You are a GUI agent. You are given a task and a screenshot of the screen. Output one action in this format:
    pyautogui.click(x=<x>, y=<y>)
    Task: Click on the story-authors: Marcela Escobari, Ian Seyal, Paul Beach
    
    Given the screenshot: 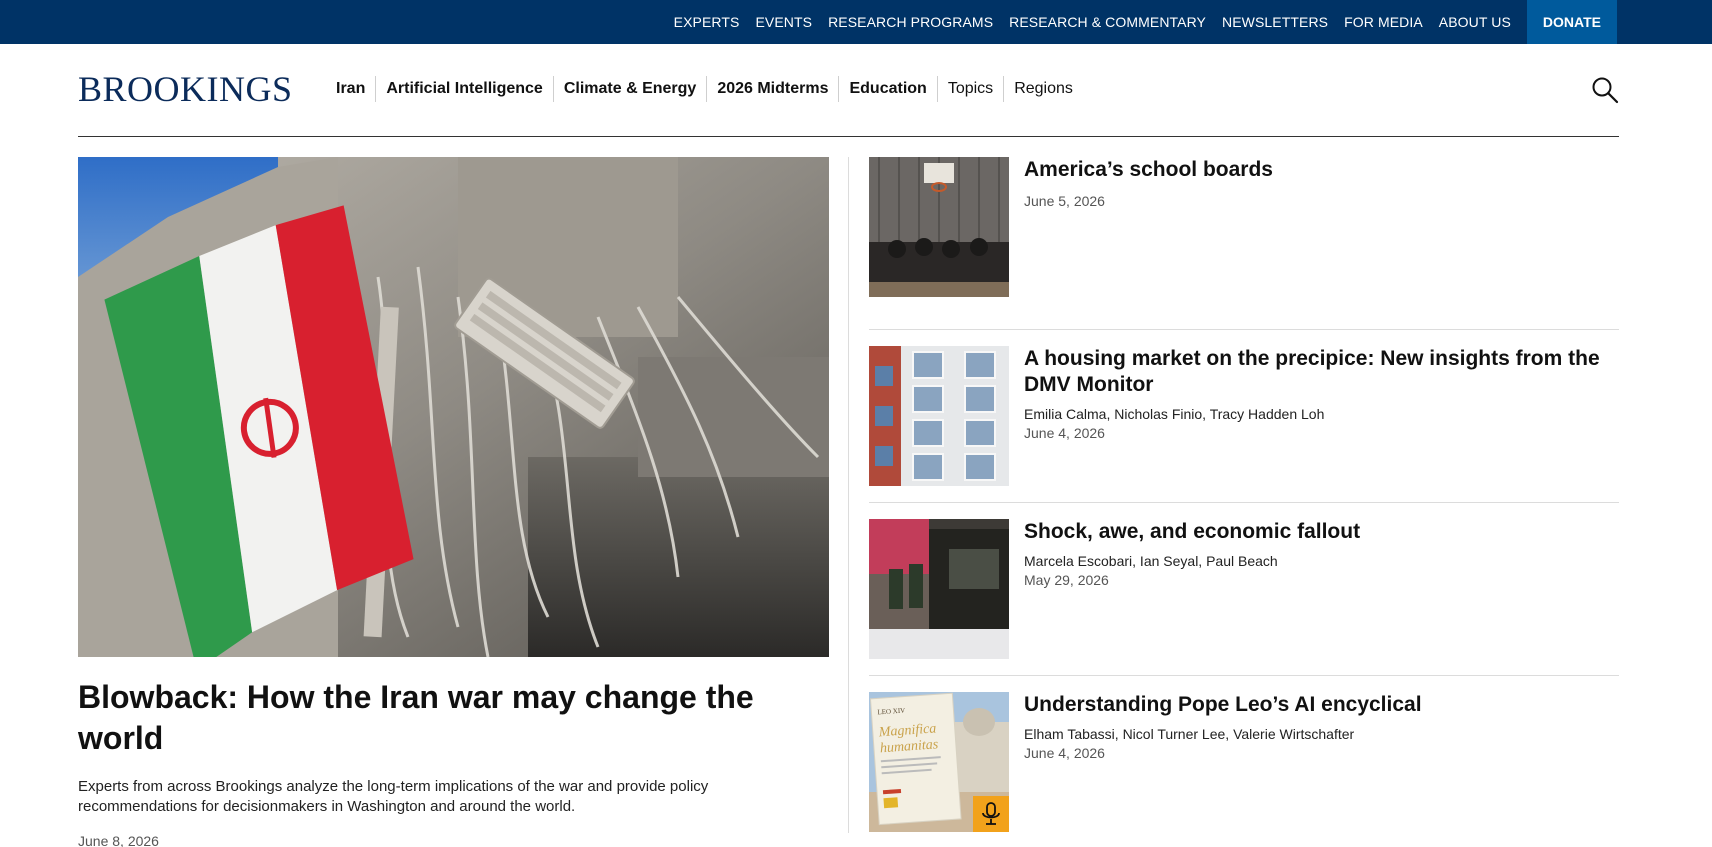 What is the action you would take?
    pyautogui.click(x=1151, y=561)
    